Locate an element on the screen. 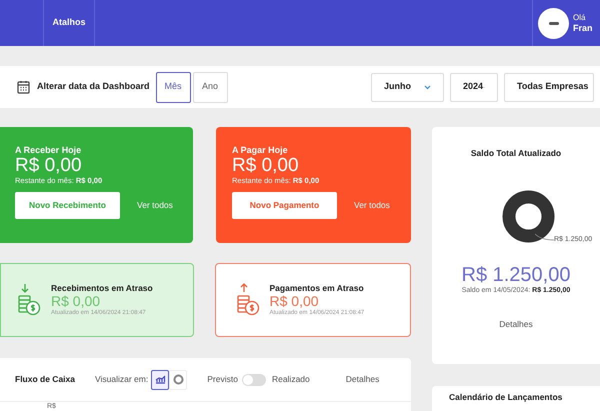 Image resolution: width=600 pixels, height=411 pixels. calendar-icon is located at coordinates (23, 87).